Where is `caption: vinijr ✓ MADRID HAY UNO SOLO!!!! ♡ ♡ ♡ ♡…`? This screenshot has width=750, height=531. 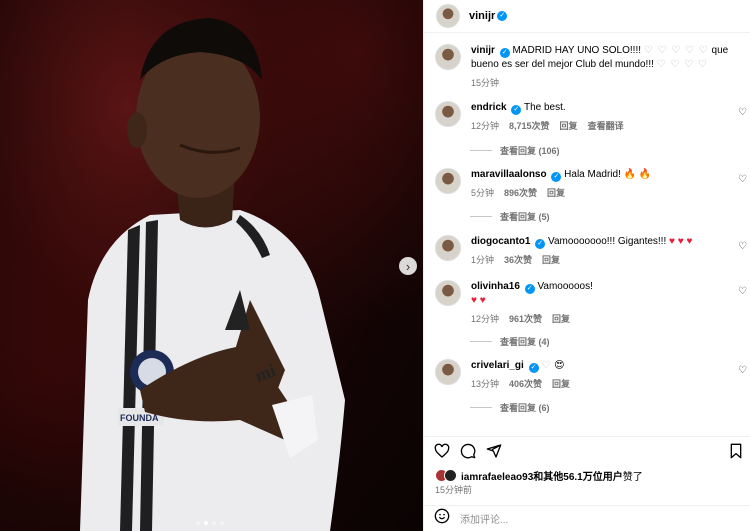 caption: vinijr ✓ MADRID HAY UNO SOLO!!!! ♡ ♡ ♡ ♡… is located at coordinates (587, 67).